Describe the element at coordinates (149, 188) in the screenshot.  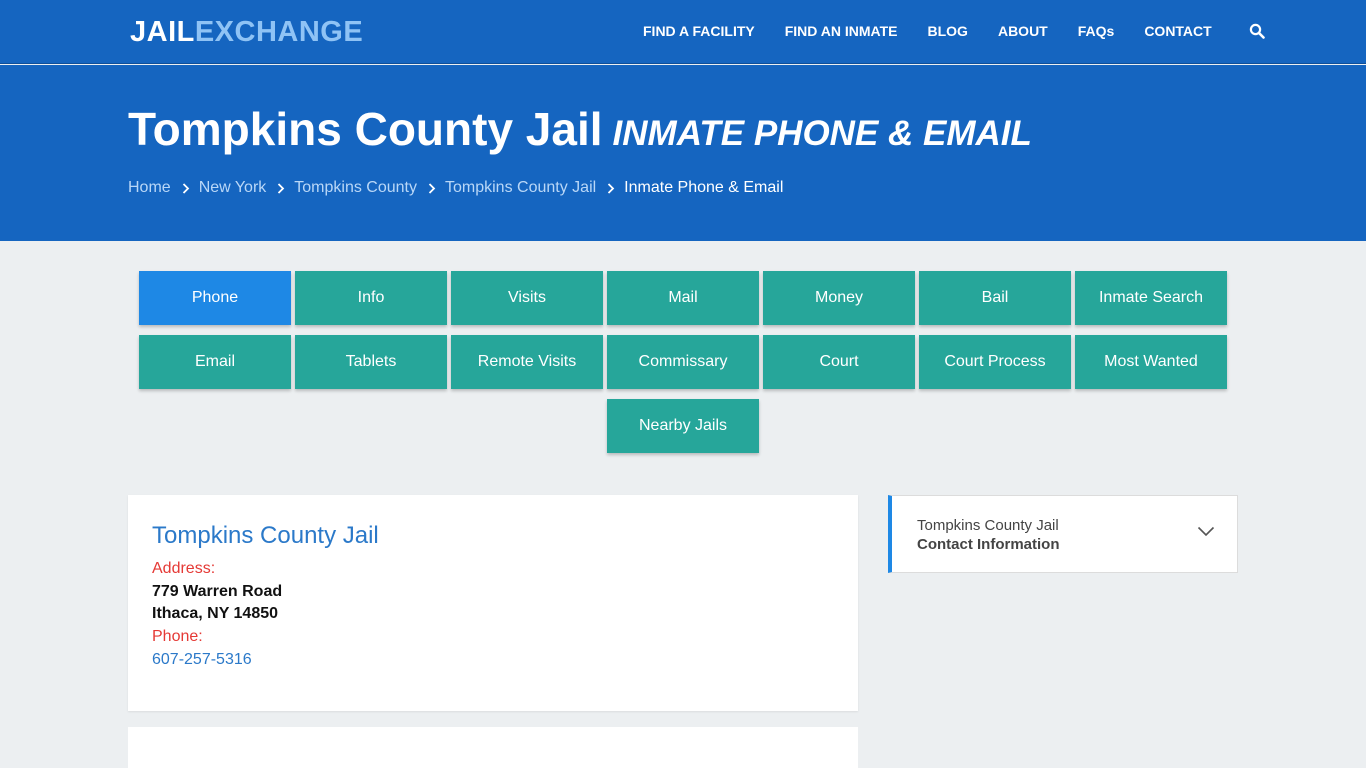
I see `breadcrumb-home: Home` at that location.